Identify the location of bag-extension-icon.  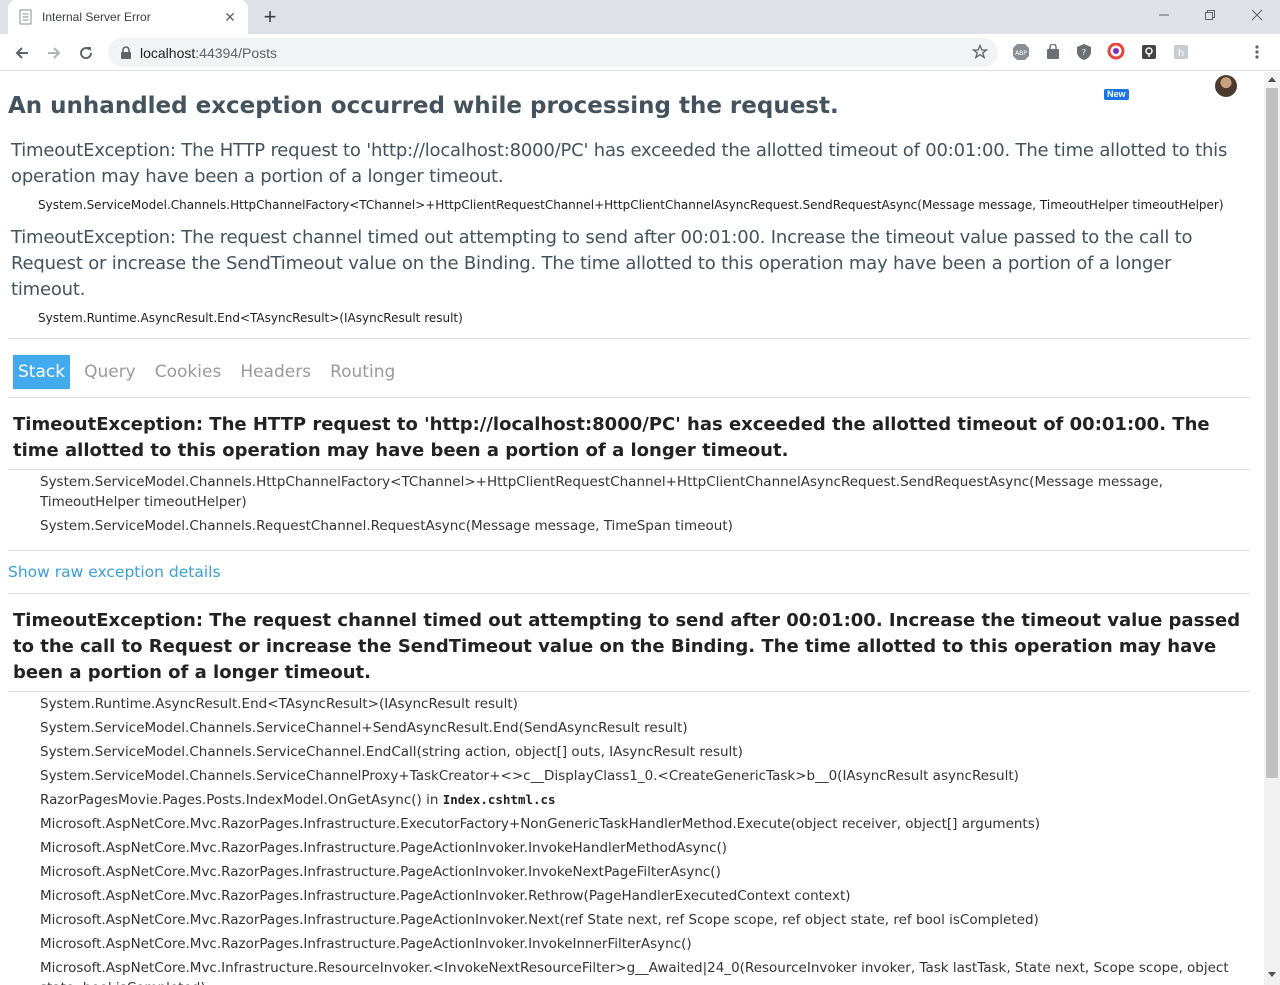
(1053, 52).